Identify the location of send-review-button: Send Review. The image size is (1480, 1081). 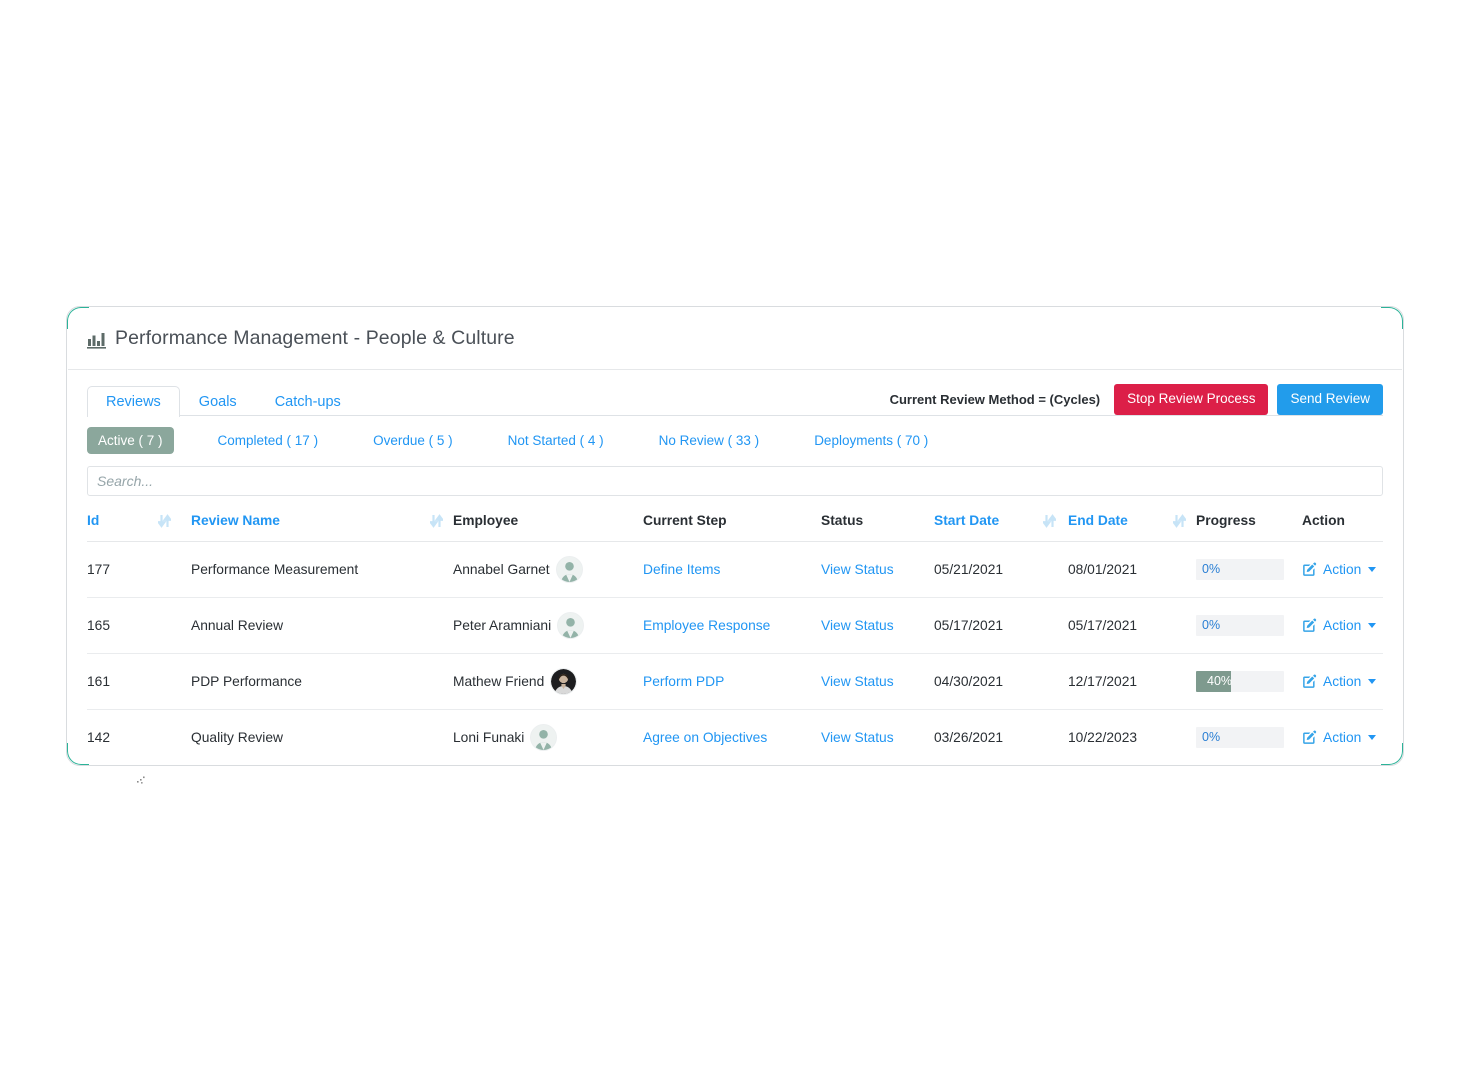
(1330, 399).